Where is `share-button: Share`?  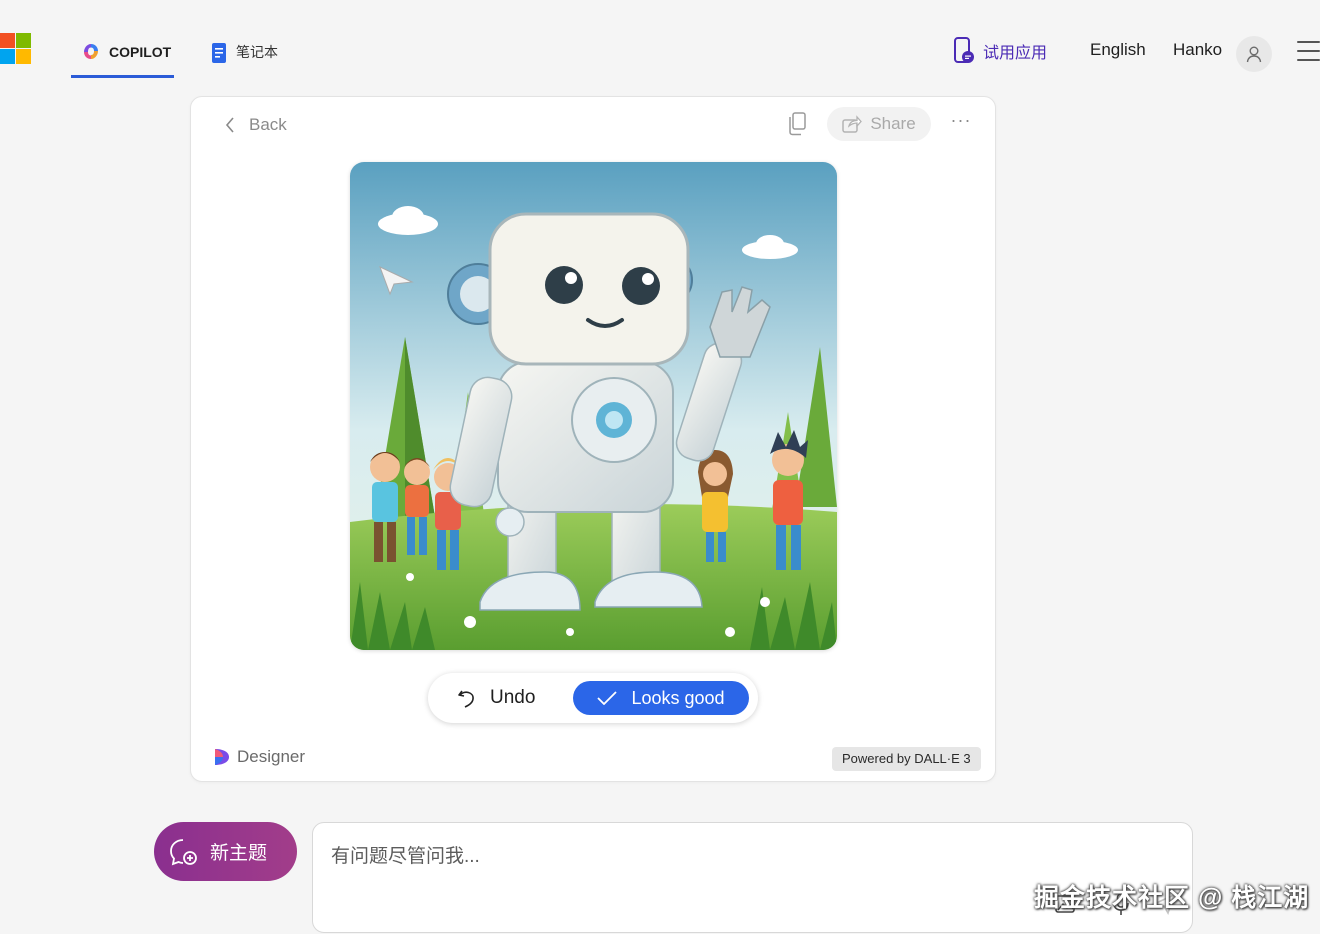 share-button: Share is located at coordinates (879, 124).